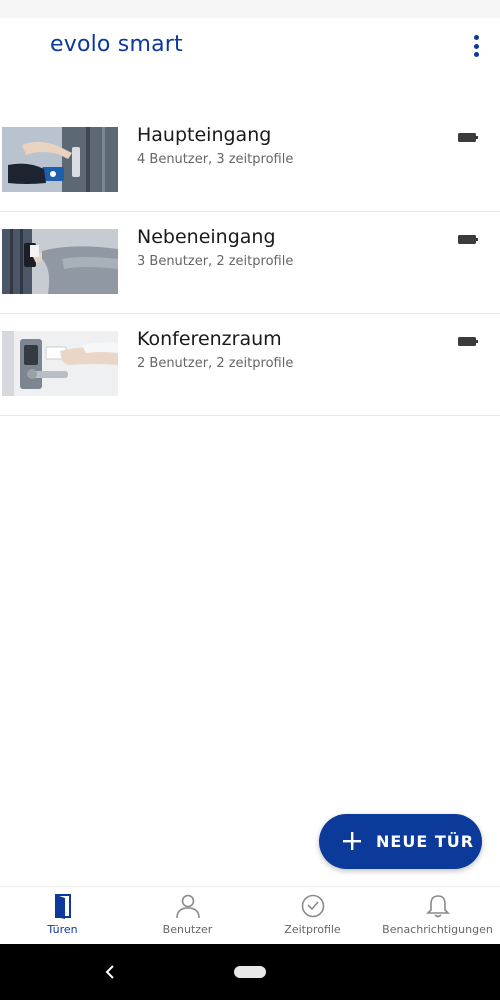 The width and height of the screenshot is (500, 1000). What do you see at coordinates (437, 929) in the screenshot?
I see `nav-label: Benachrichtigungen` at bounding box center [437, 929].